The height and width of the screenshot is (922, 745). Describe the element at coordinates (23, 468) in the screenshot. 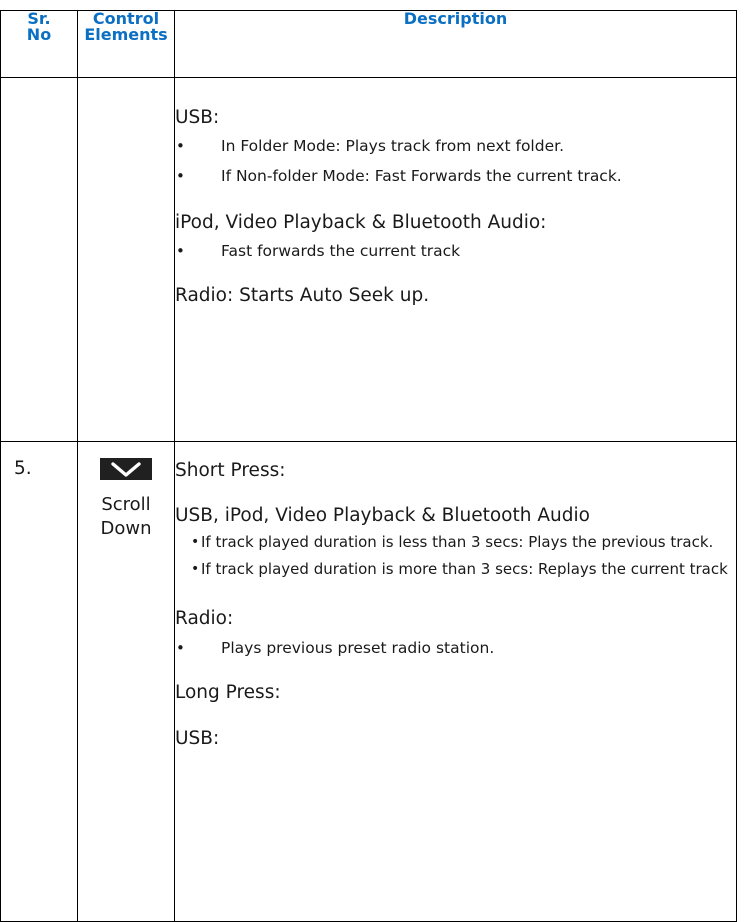

I see `row-number: 5.` at that location.